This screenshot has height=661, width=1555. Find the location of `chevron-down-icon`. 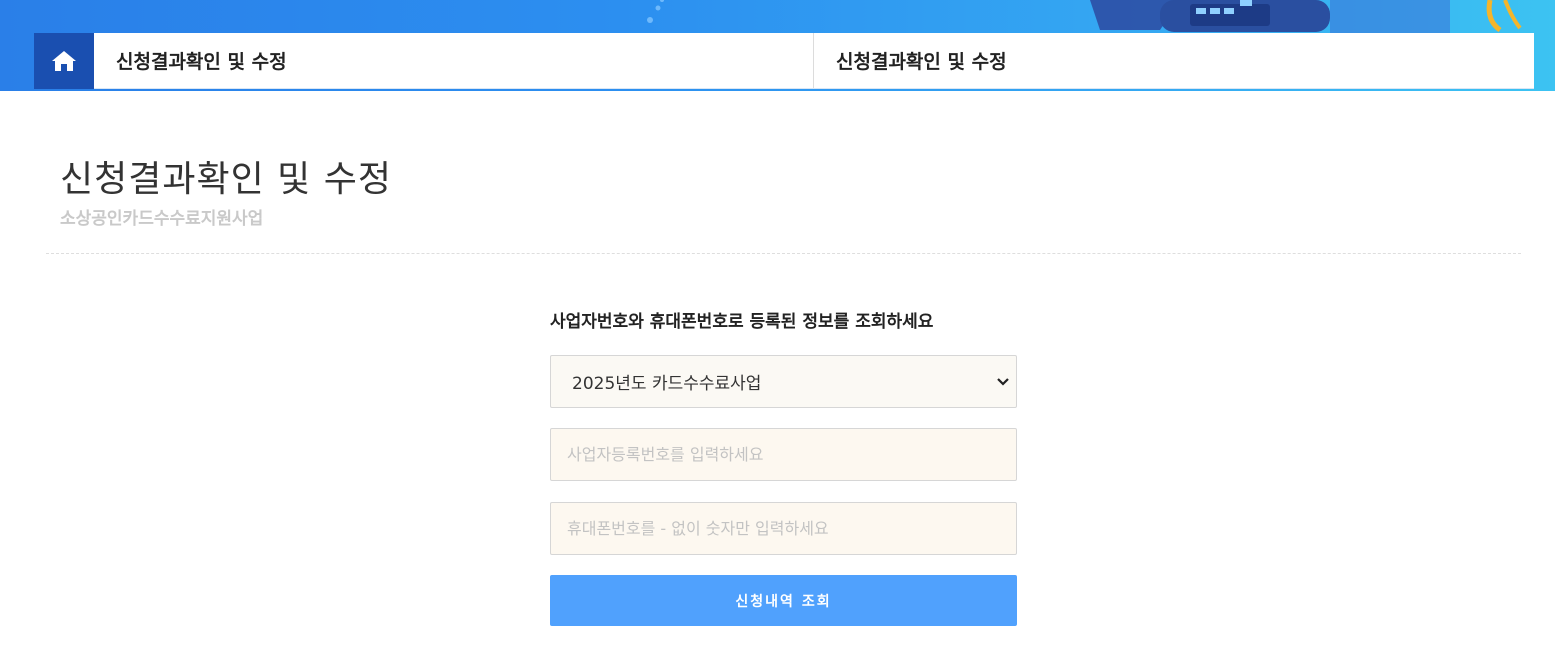

chevron-down-icon is located at coordinates (1003, 382).